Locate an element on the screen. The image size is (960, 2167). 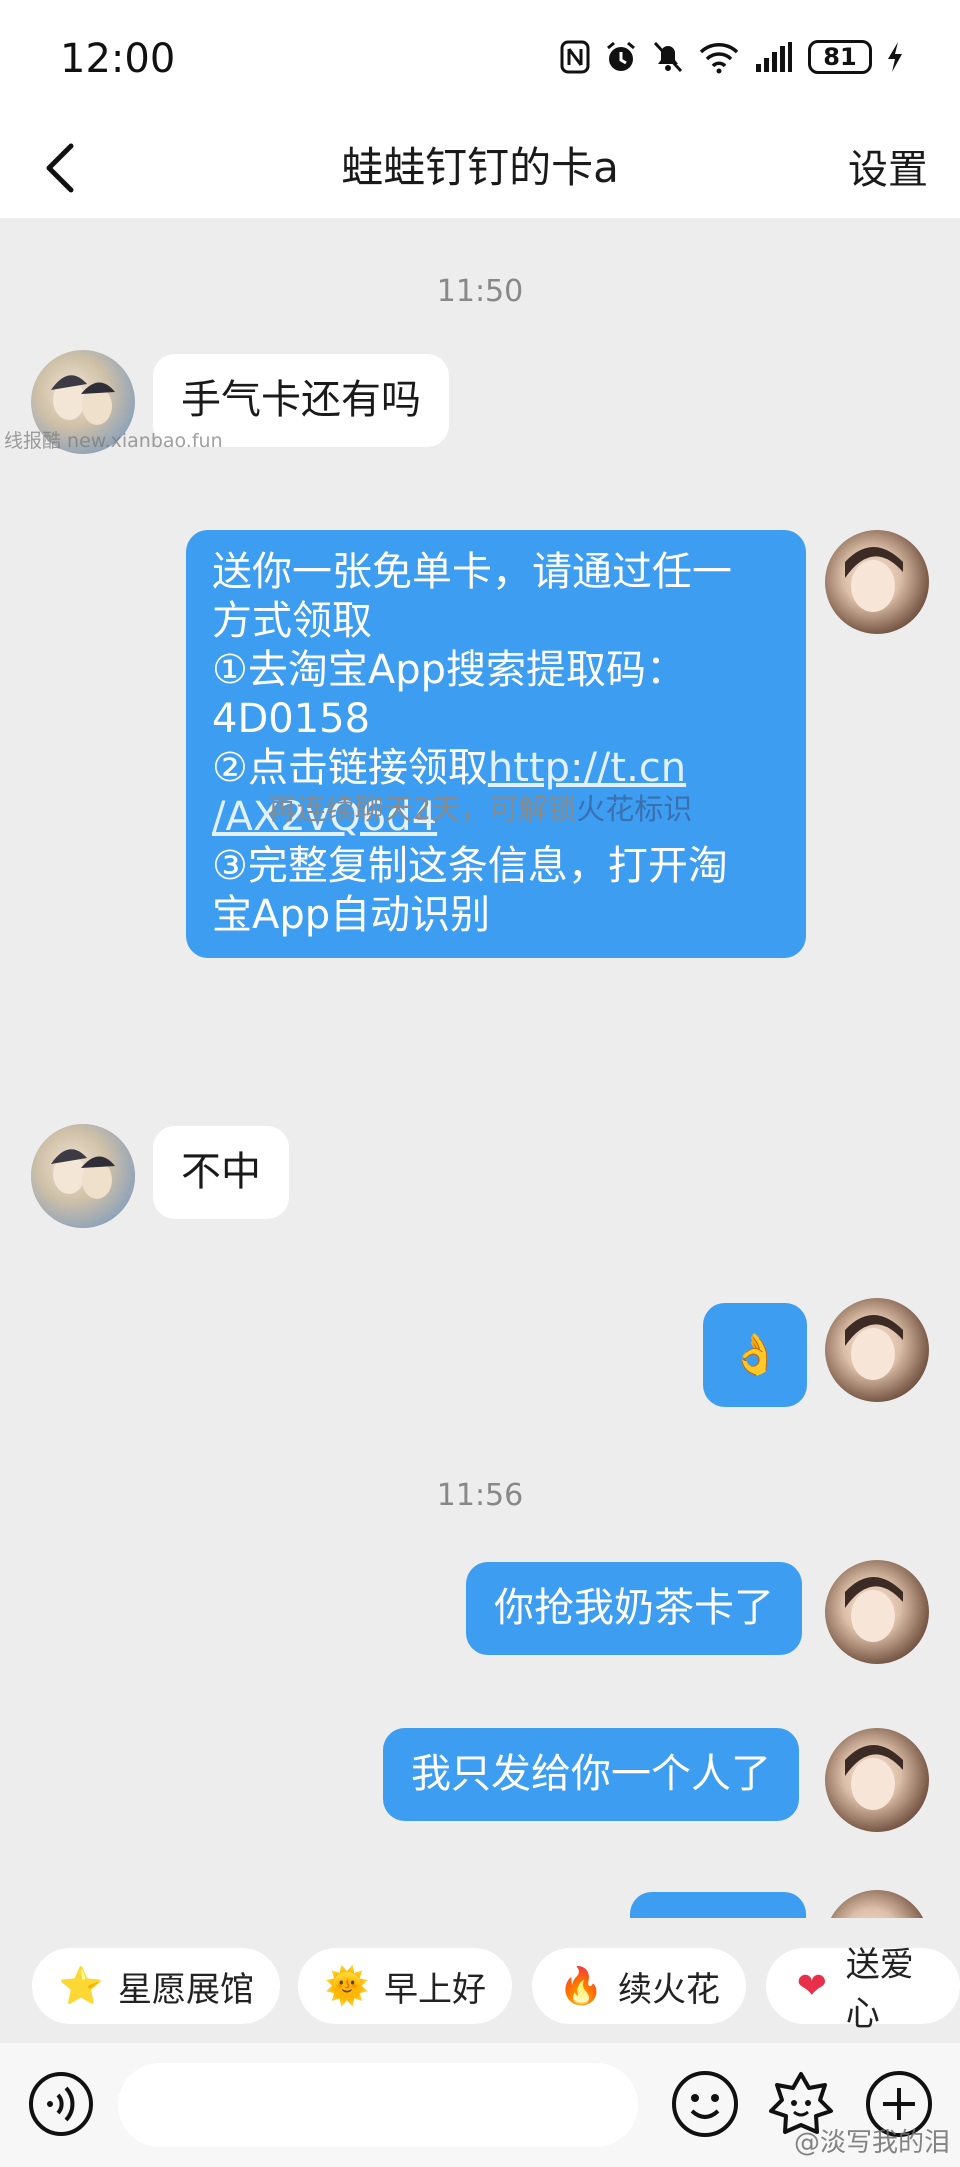
status-bar: 12:00 81 is located at coordinates (480, 59).